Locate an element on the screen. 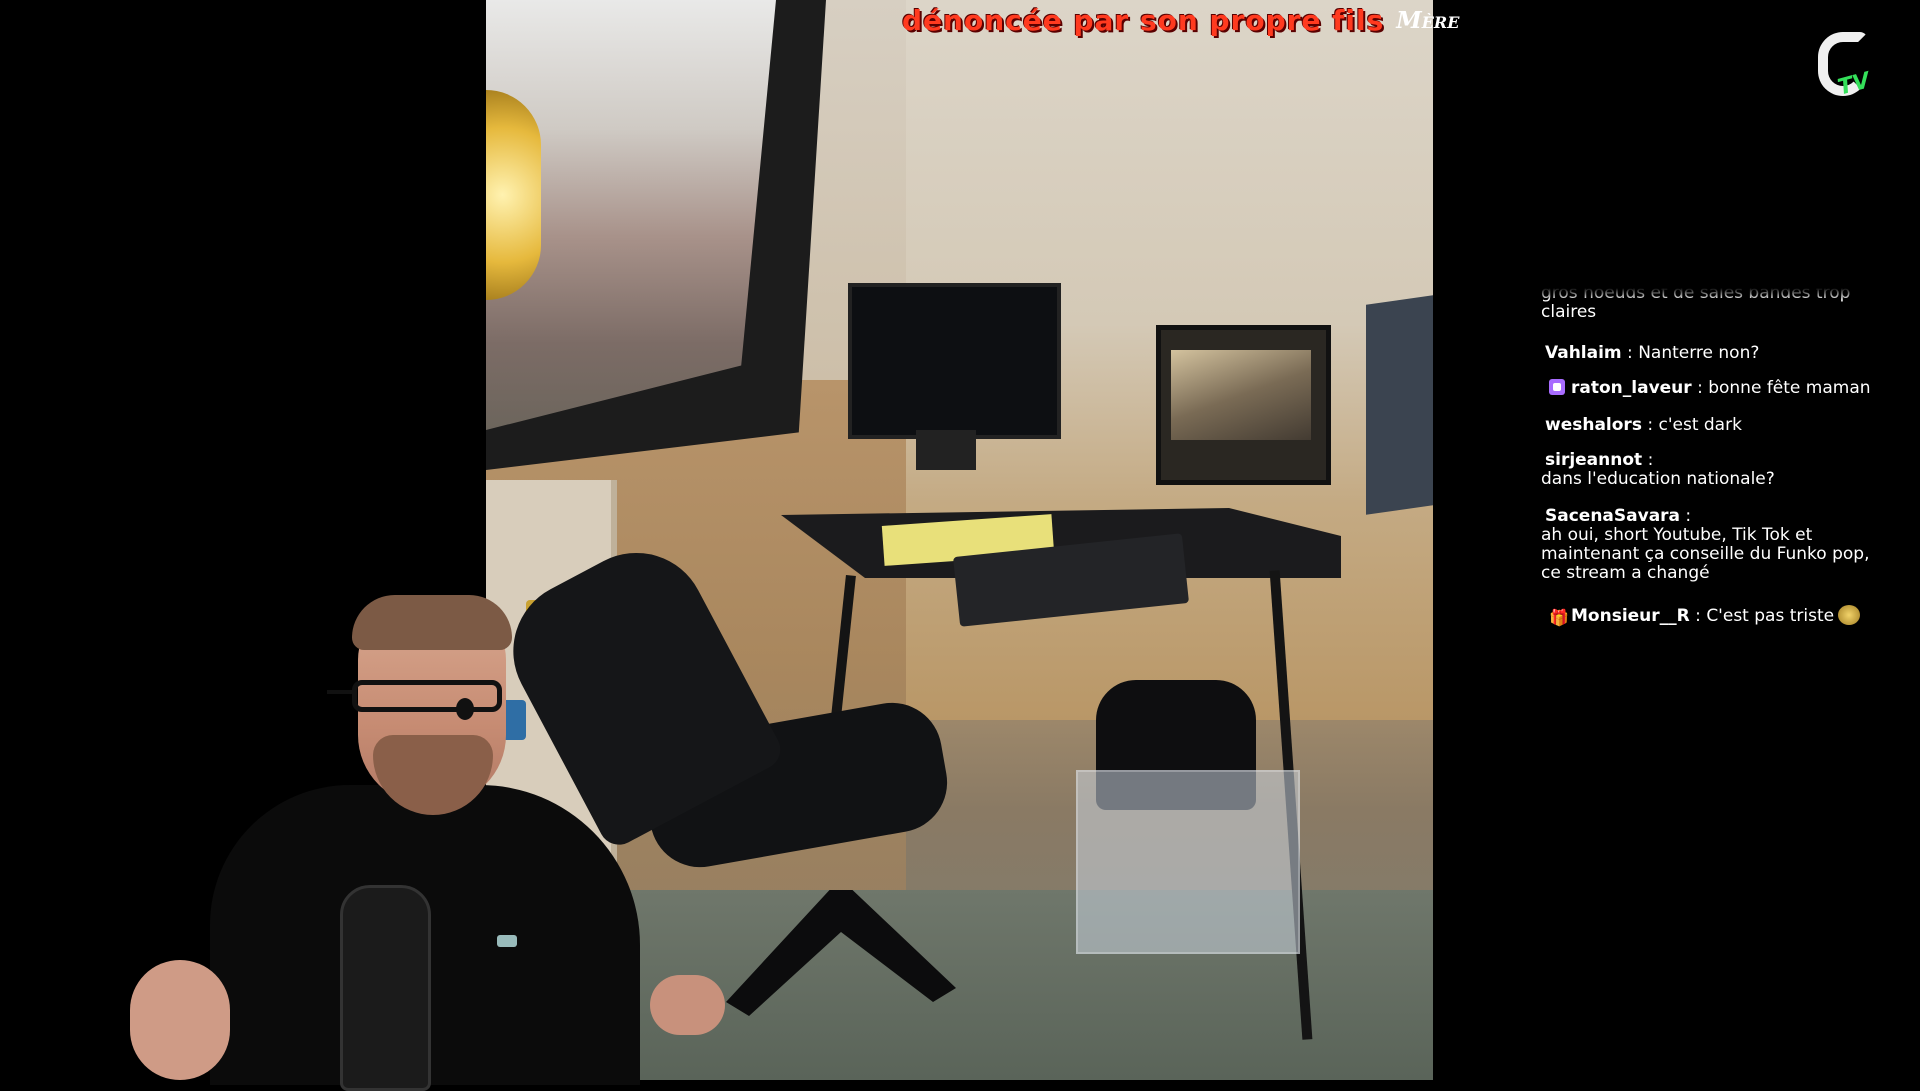 The height and width of the screenshot is (1091, 1920). glasses is located at coordinates (414, 696).